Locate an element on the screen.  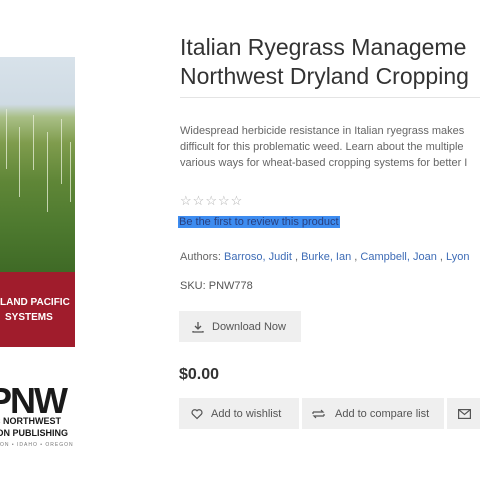
rating-stars: ☆☆☆☆☆ is located at coordinates (211, 201).